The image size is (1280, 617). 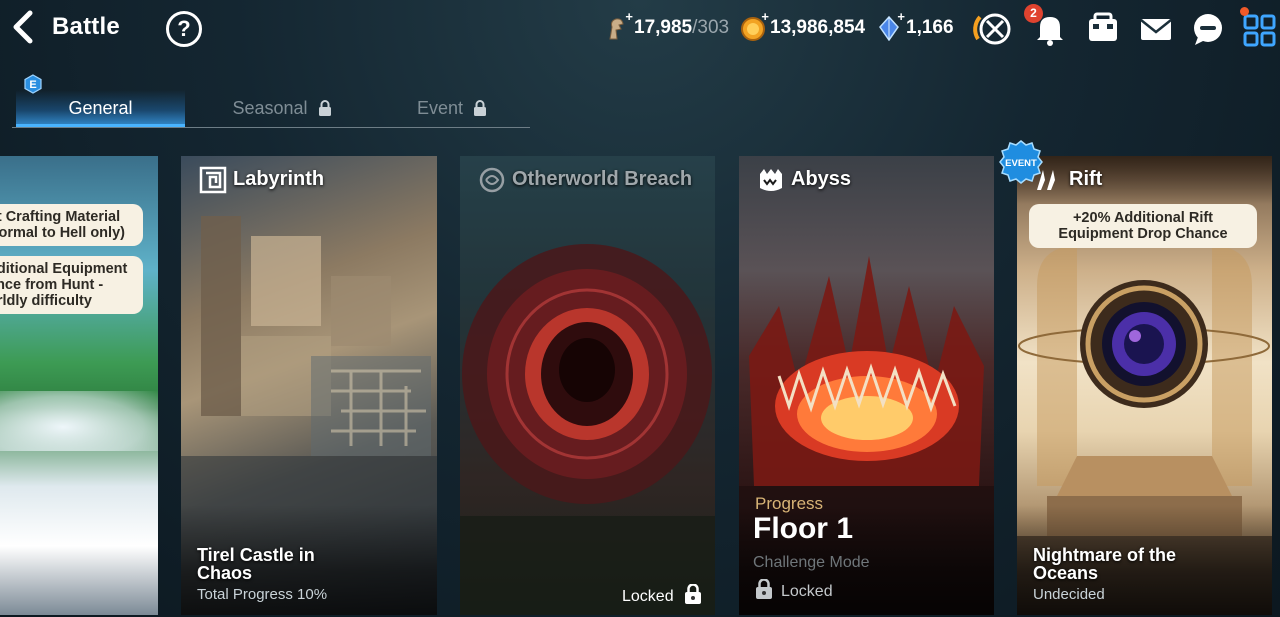 What do you see at coordinates (811, 562) in the screenshot?
I see `abyss-challenge-mode: Challenge Mode` at bounding box center [811, 562].